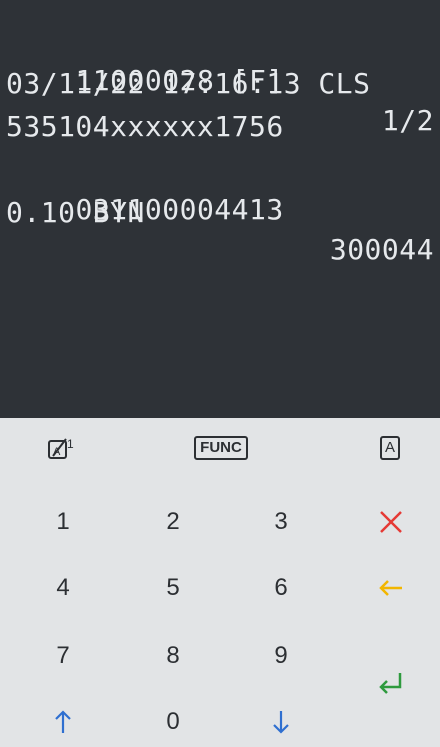 The height and width of the screenshot is (747, 440). Describe the element at coordinates (281, 588) in the screenshot. I see `key-6: 6` at that location.